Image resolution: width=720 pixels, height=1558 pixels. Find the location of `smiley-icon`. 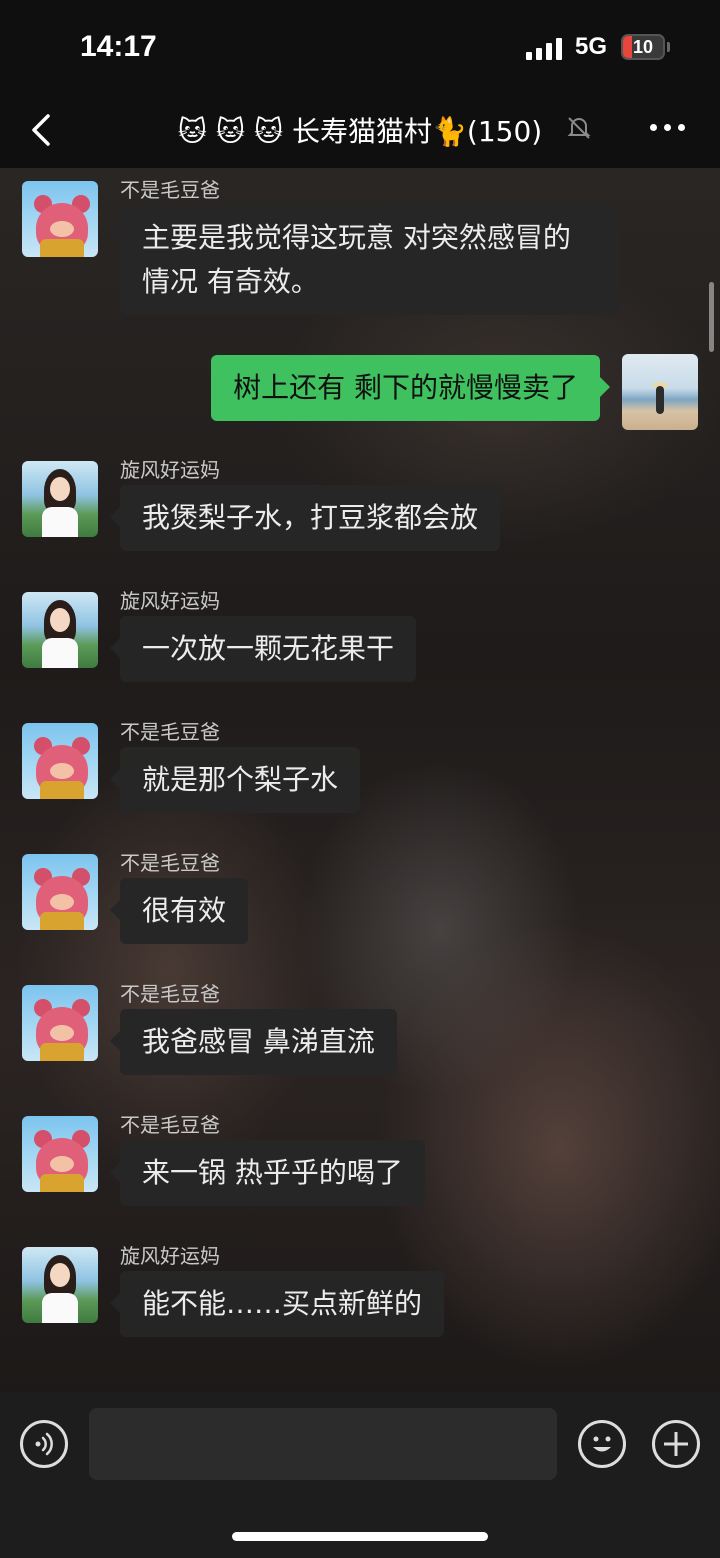

smiley-icon is located at coordinates (602, 1444).